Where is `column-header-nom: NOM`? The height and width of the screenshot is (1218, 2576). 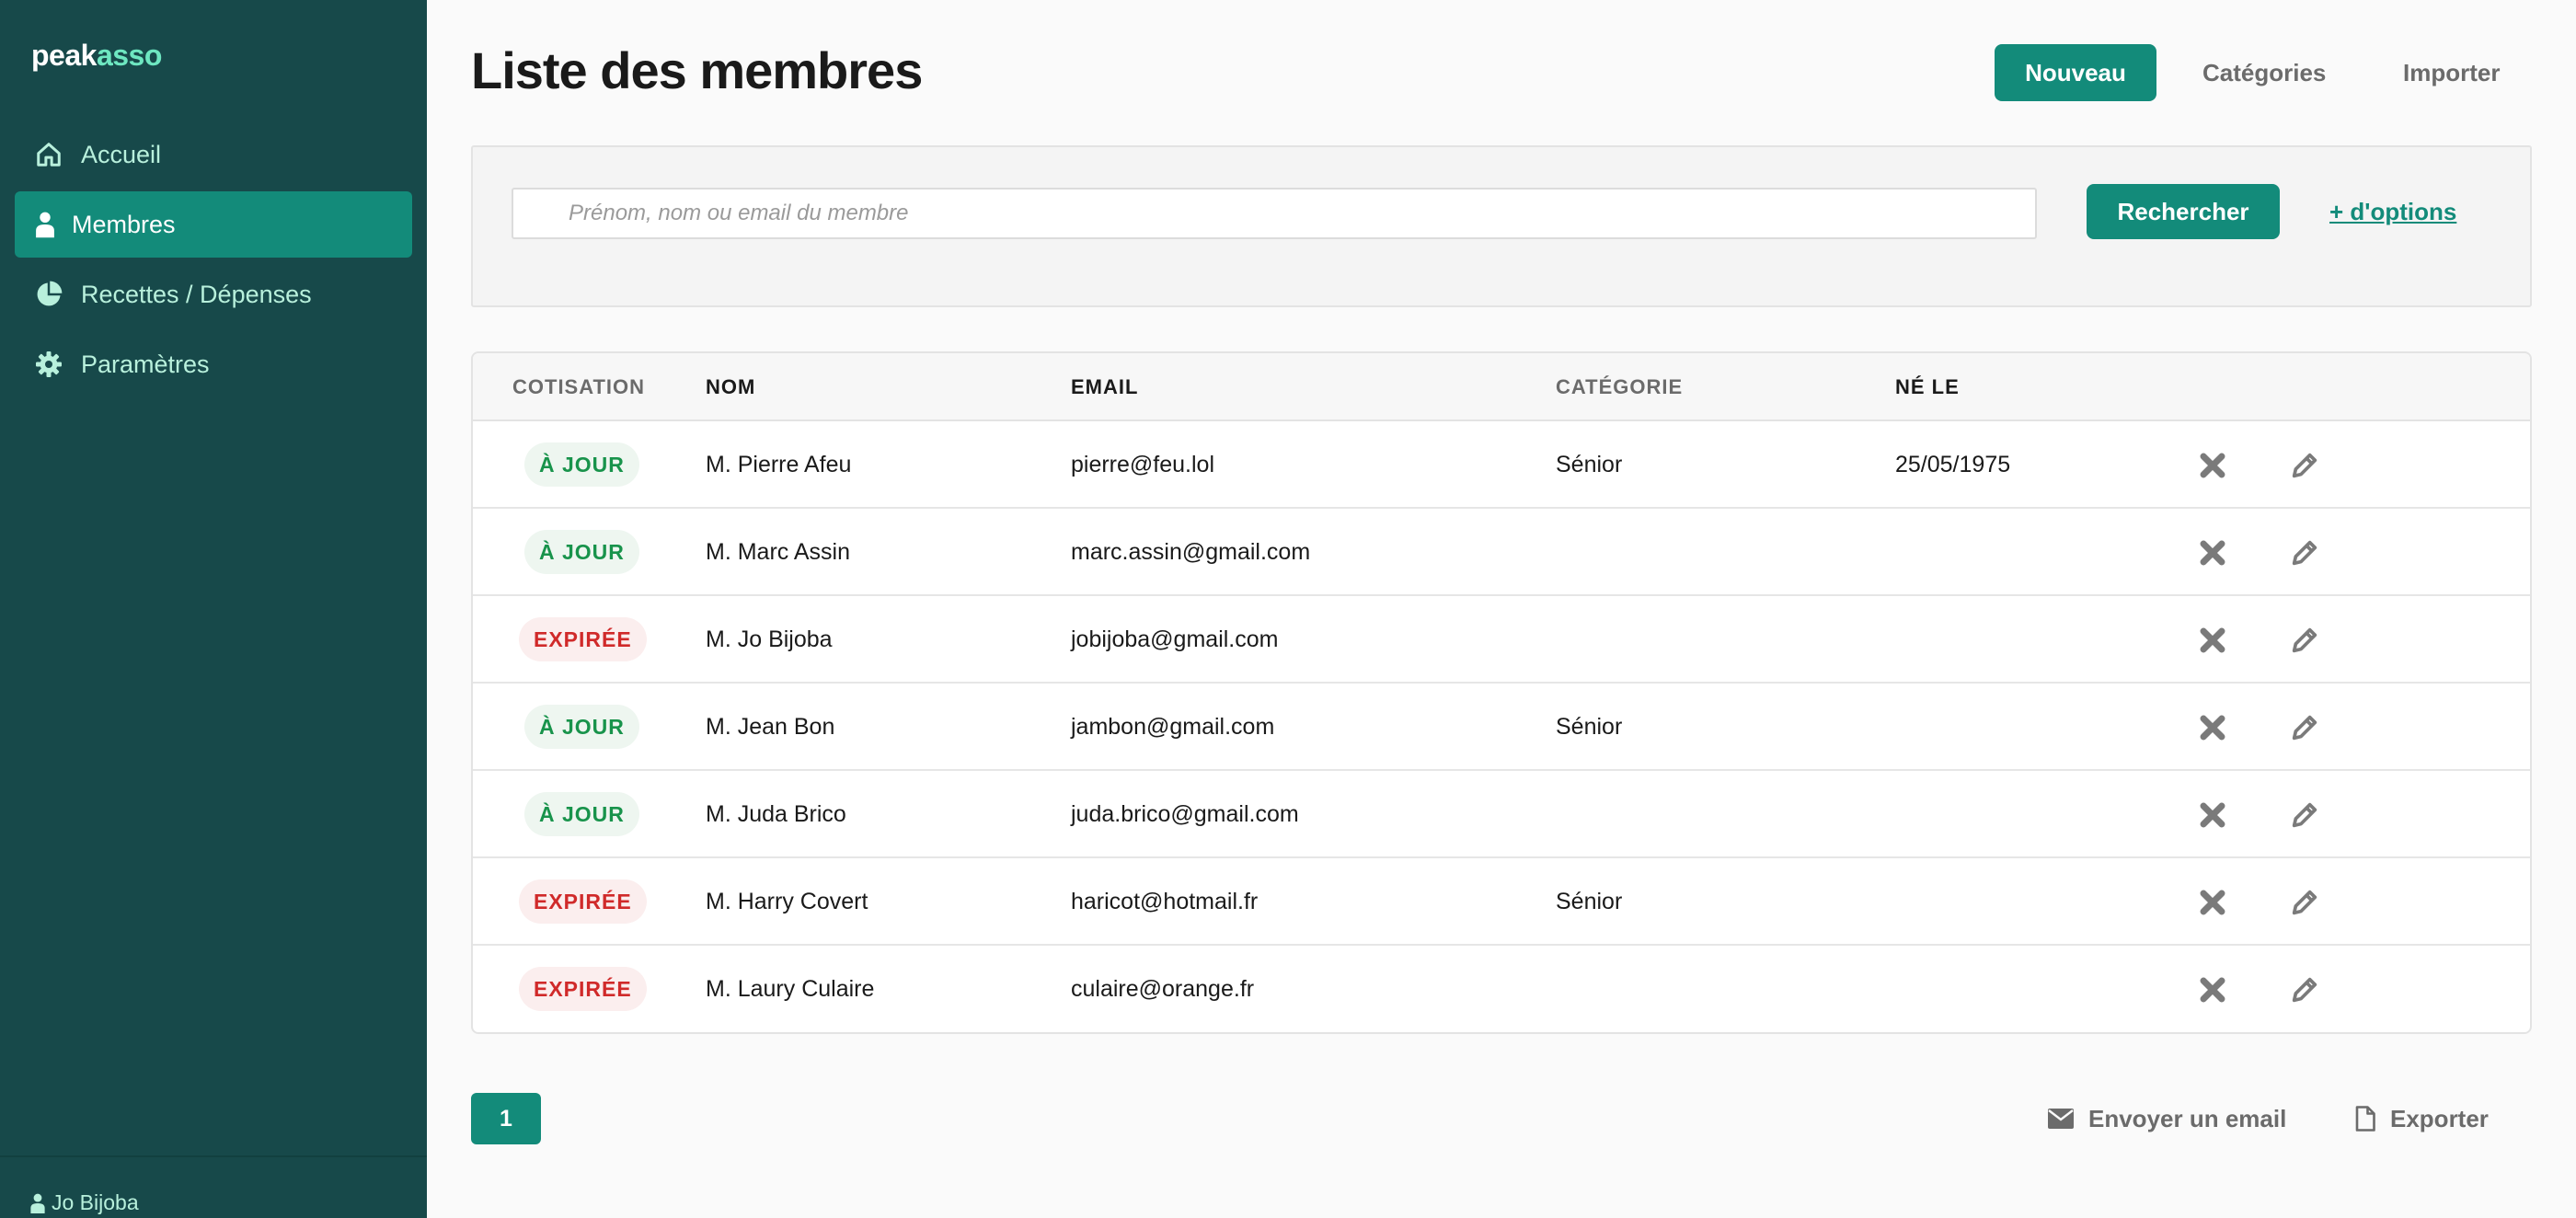 column-header-nom: NOM is located at coordinates (730, 387).